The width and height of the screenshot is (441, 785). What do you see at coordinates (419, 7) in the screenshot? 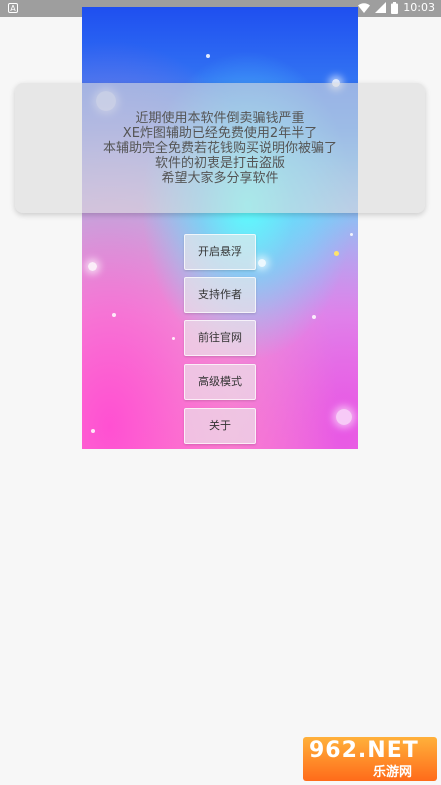
I see `clock: 10:03` at bounding box center [419, 7].